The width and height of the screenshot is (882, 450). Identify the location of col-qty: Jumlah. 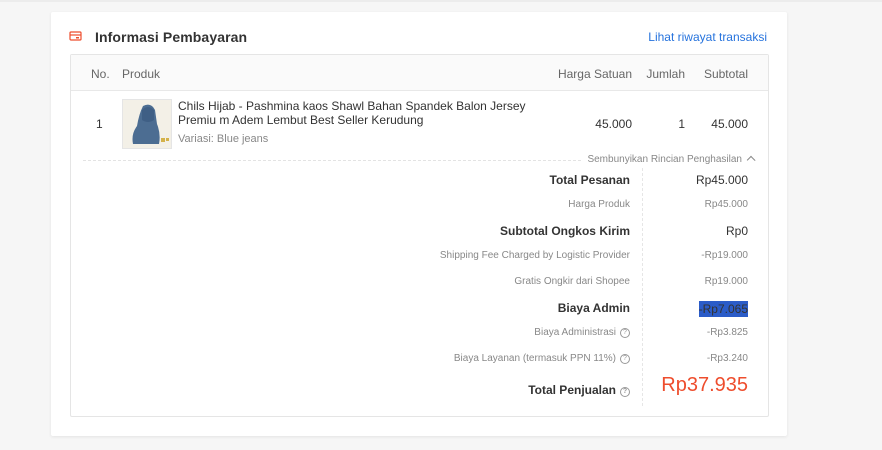
(665, 74).